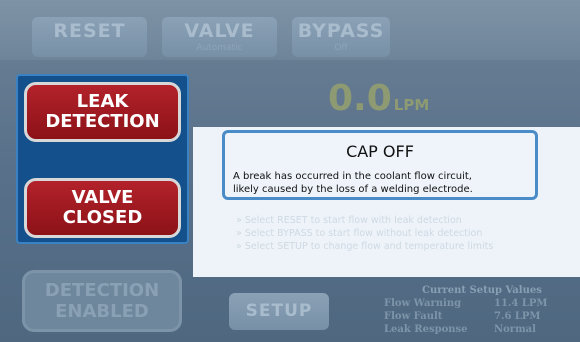 The width and height of the screenshot is (580, 342). Describe the element at coordinates (465, 303) in the screenshot. I see `setup-row: Flow Warning 11.4 LPM` at that location.